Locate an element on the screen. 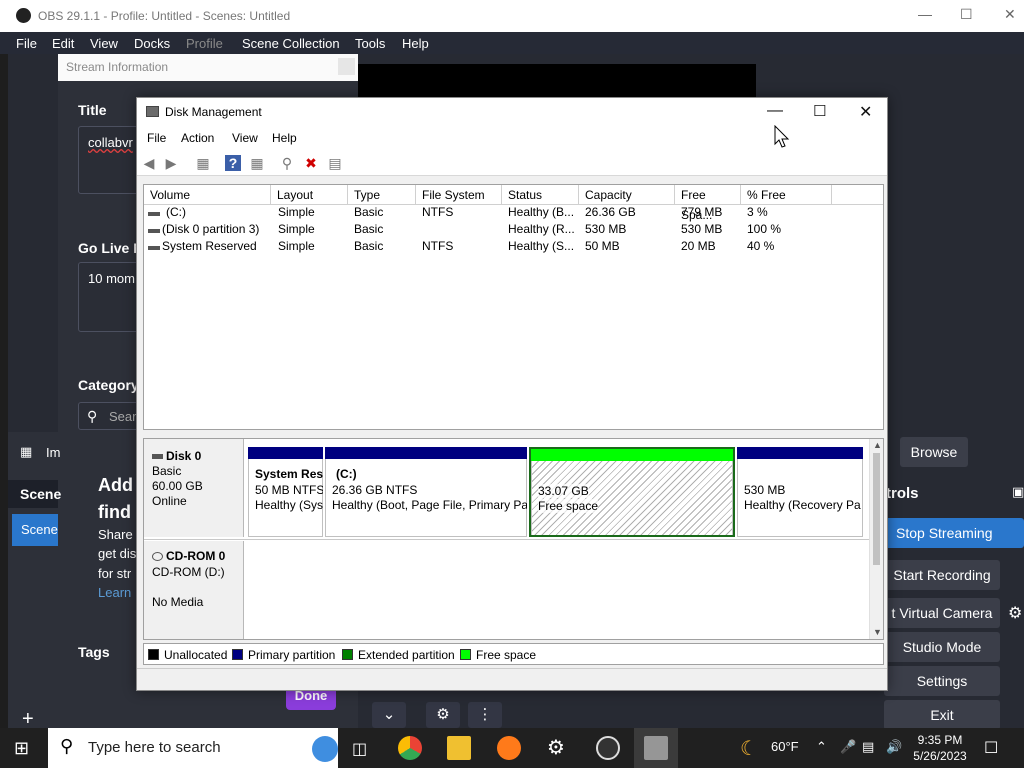 The image size is (1024, 768). dm-menu-action: Action is located at coordinates (197, 138).